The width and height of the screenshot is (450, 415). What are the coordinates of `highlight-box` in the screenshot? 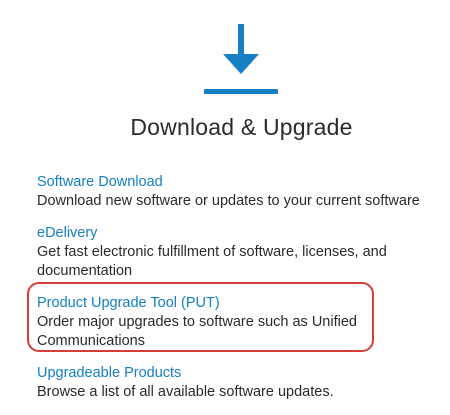 It's located at (200, 317).